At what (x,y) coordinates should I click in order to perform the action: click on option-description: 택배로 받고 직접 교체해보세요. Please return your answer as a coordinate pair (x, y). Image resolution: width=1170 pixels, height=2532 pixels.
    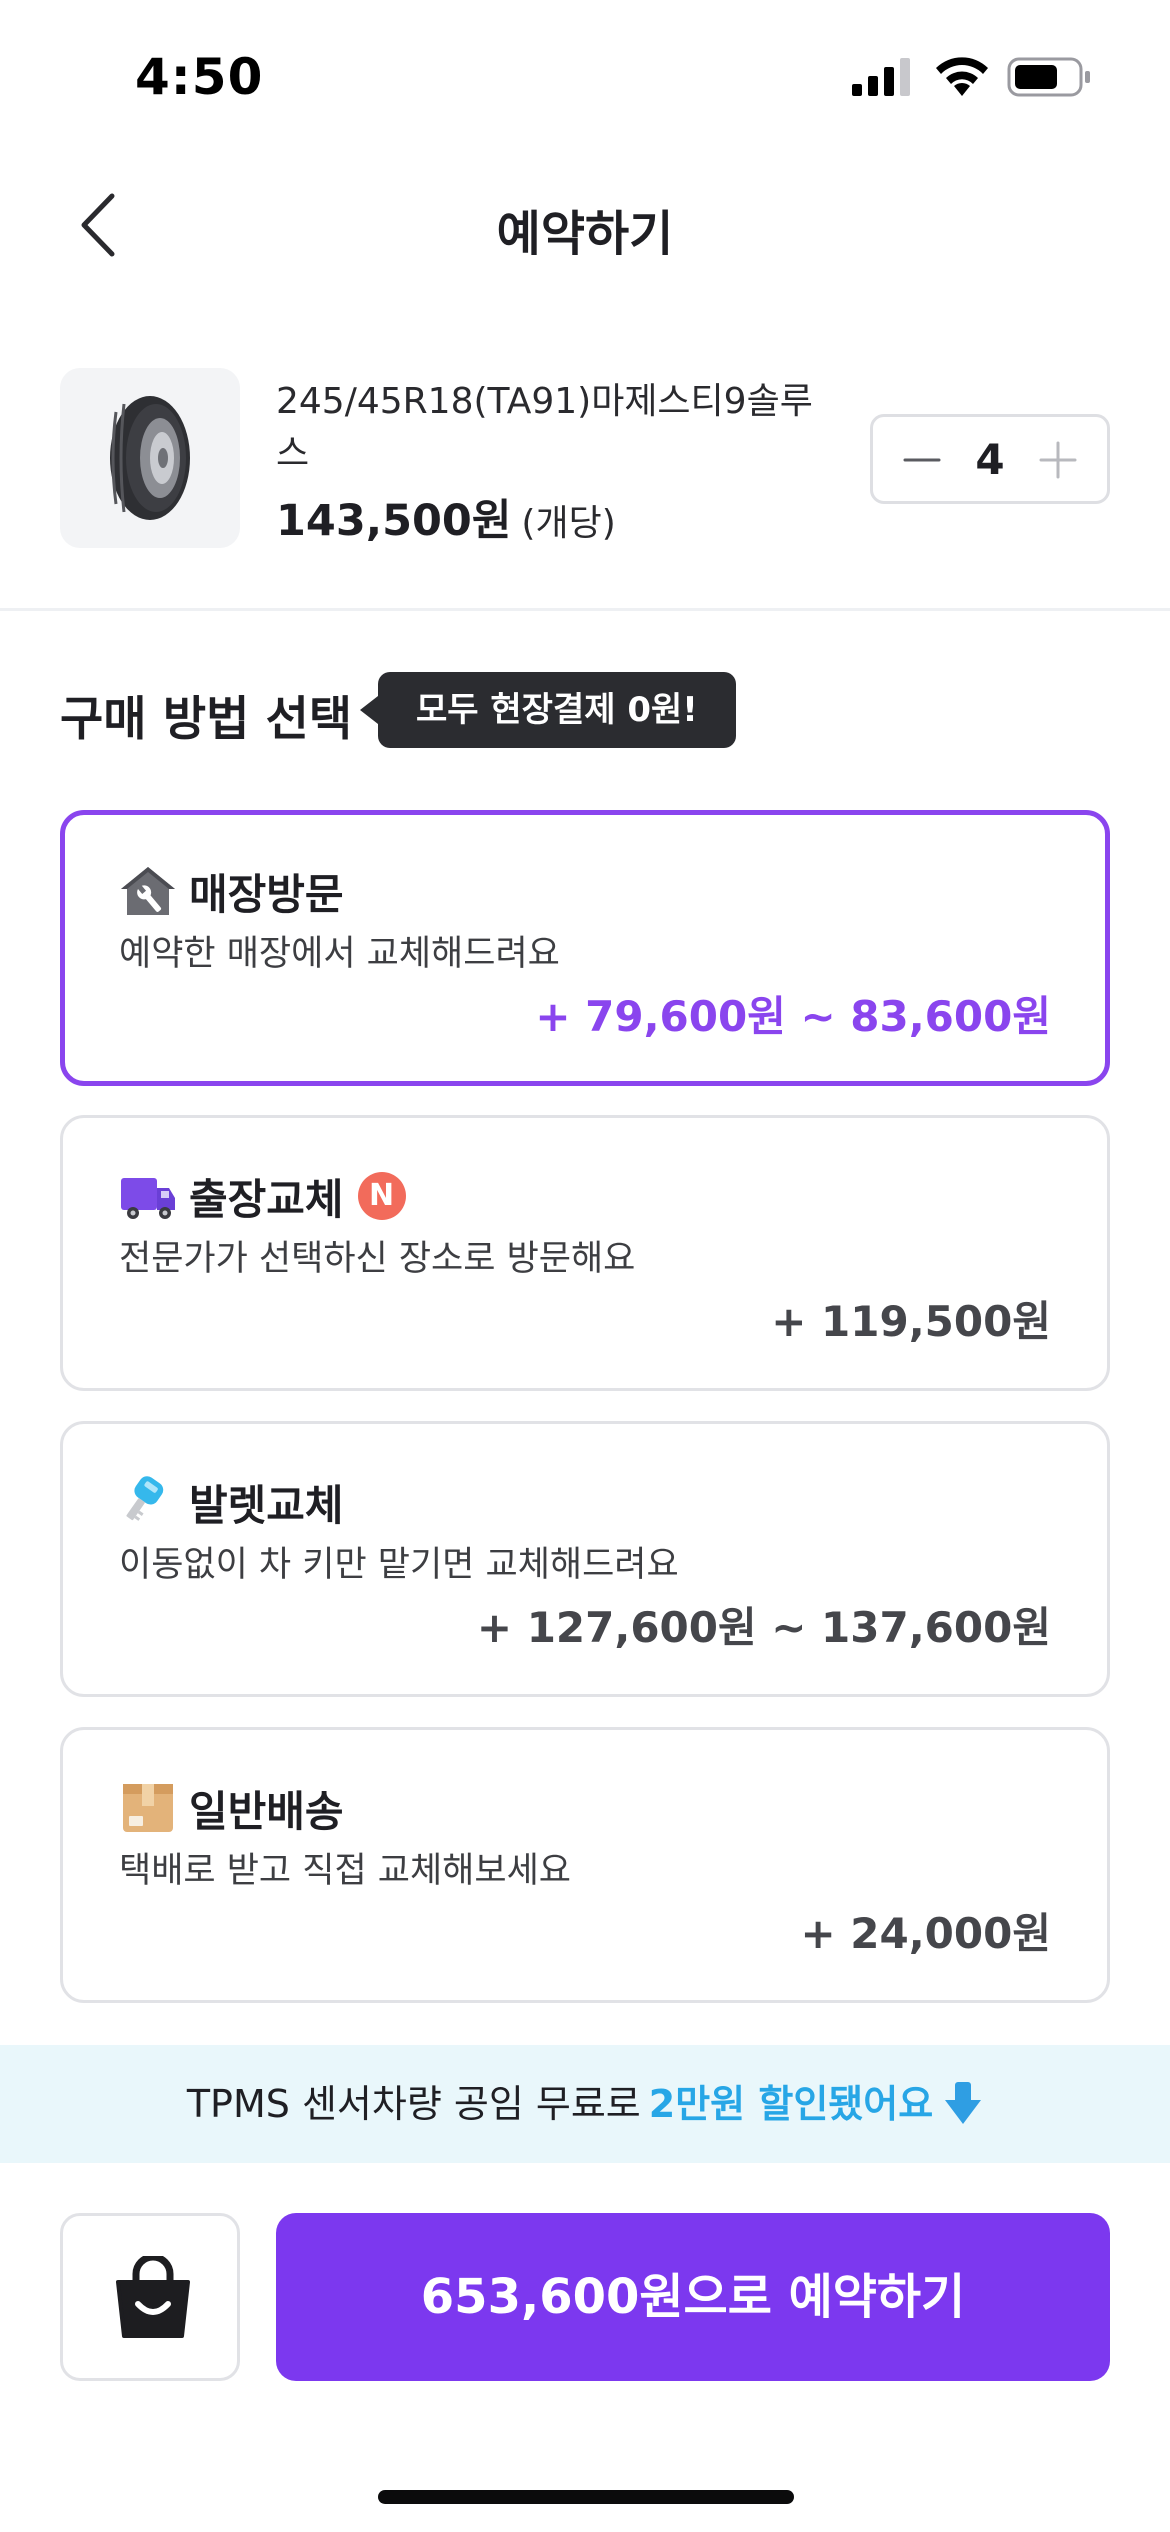
    Looking at the image, I should click on (345, 1871).